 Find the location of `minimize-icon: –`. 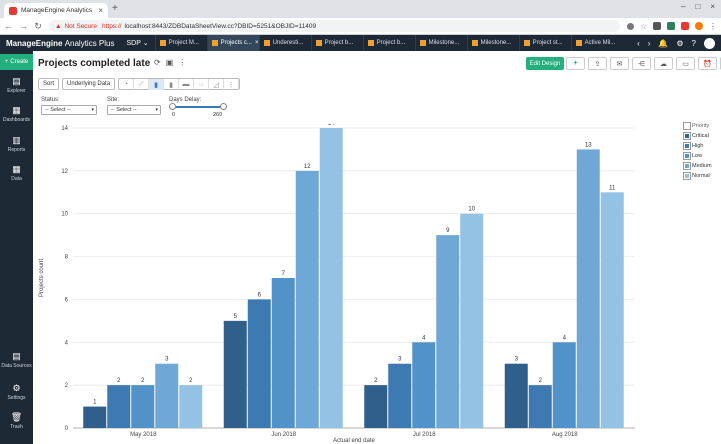

minimize-icon: – is located at coordinates (683, 6).